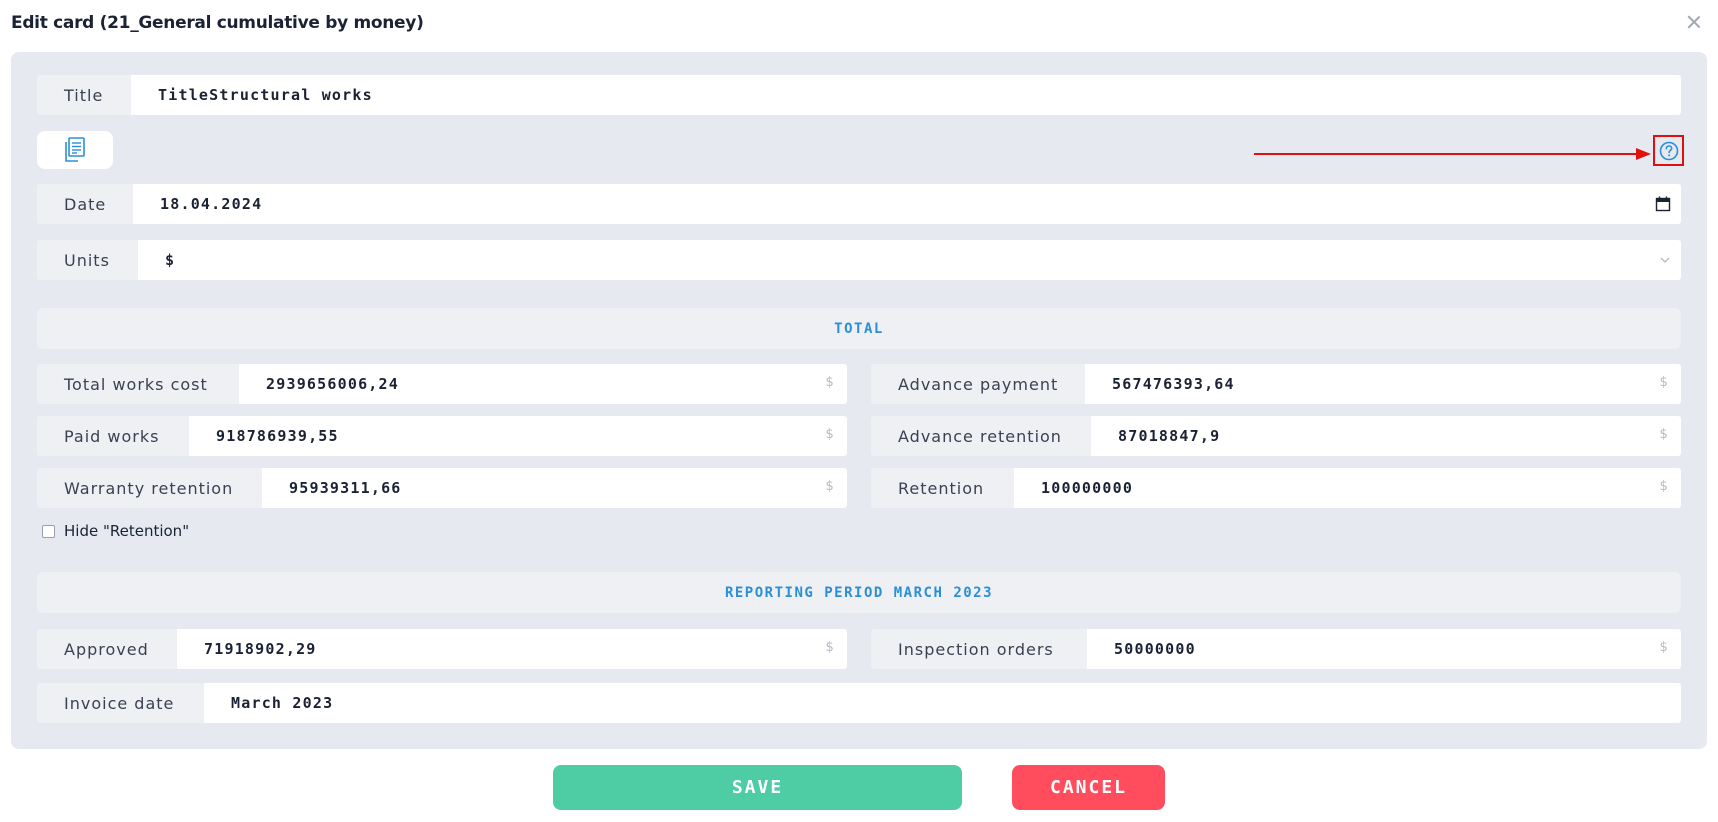  I want to click on save-button: SAVE, so click(757, 787).